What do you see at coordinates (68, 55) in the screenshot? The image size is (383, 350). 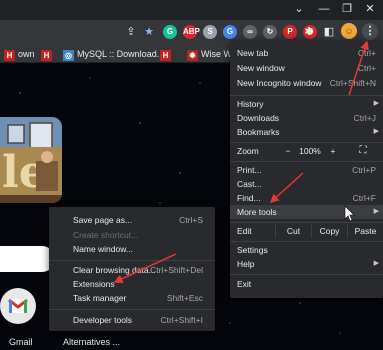 I see `globe-icon: ◎` at bounding box center [68, 55].